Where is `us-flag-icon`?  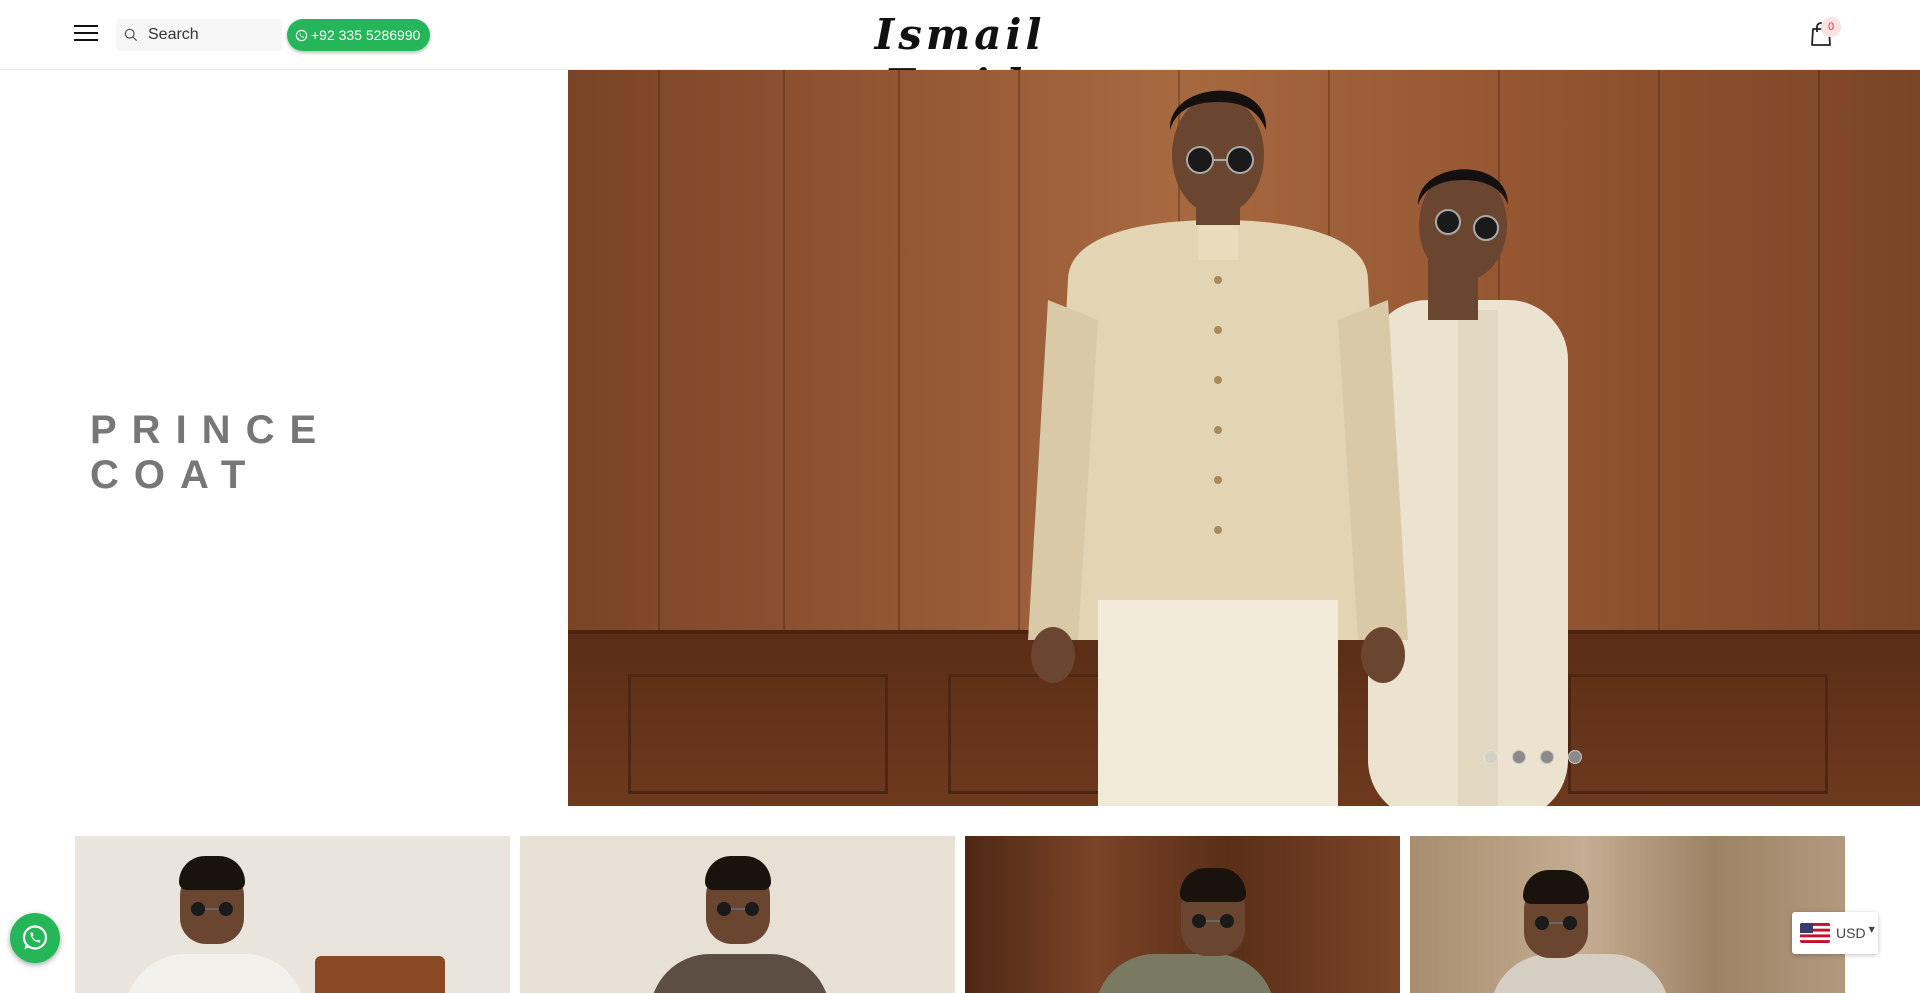
us-flag-icon is located at coordinates (1815, 933).